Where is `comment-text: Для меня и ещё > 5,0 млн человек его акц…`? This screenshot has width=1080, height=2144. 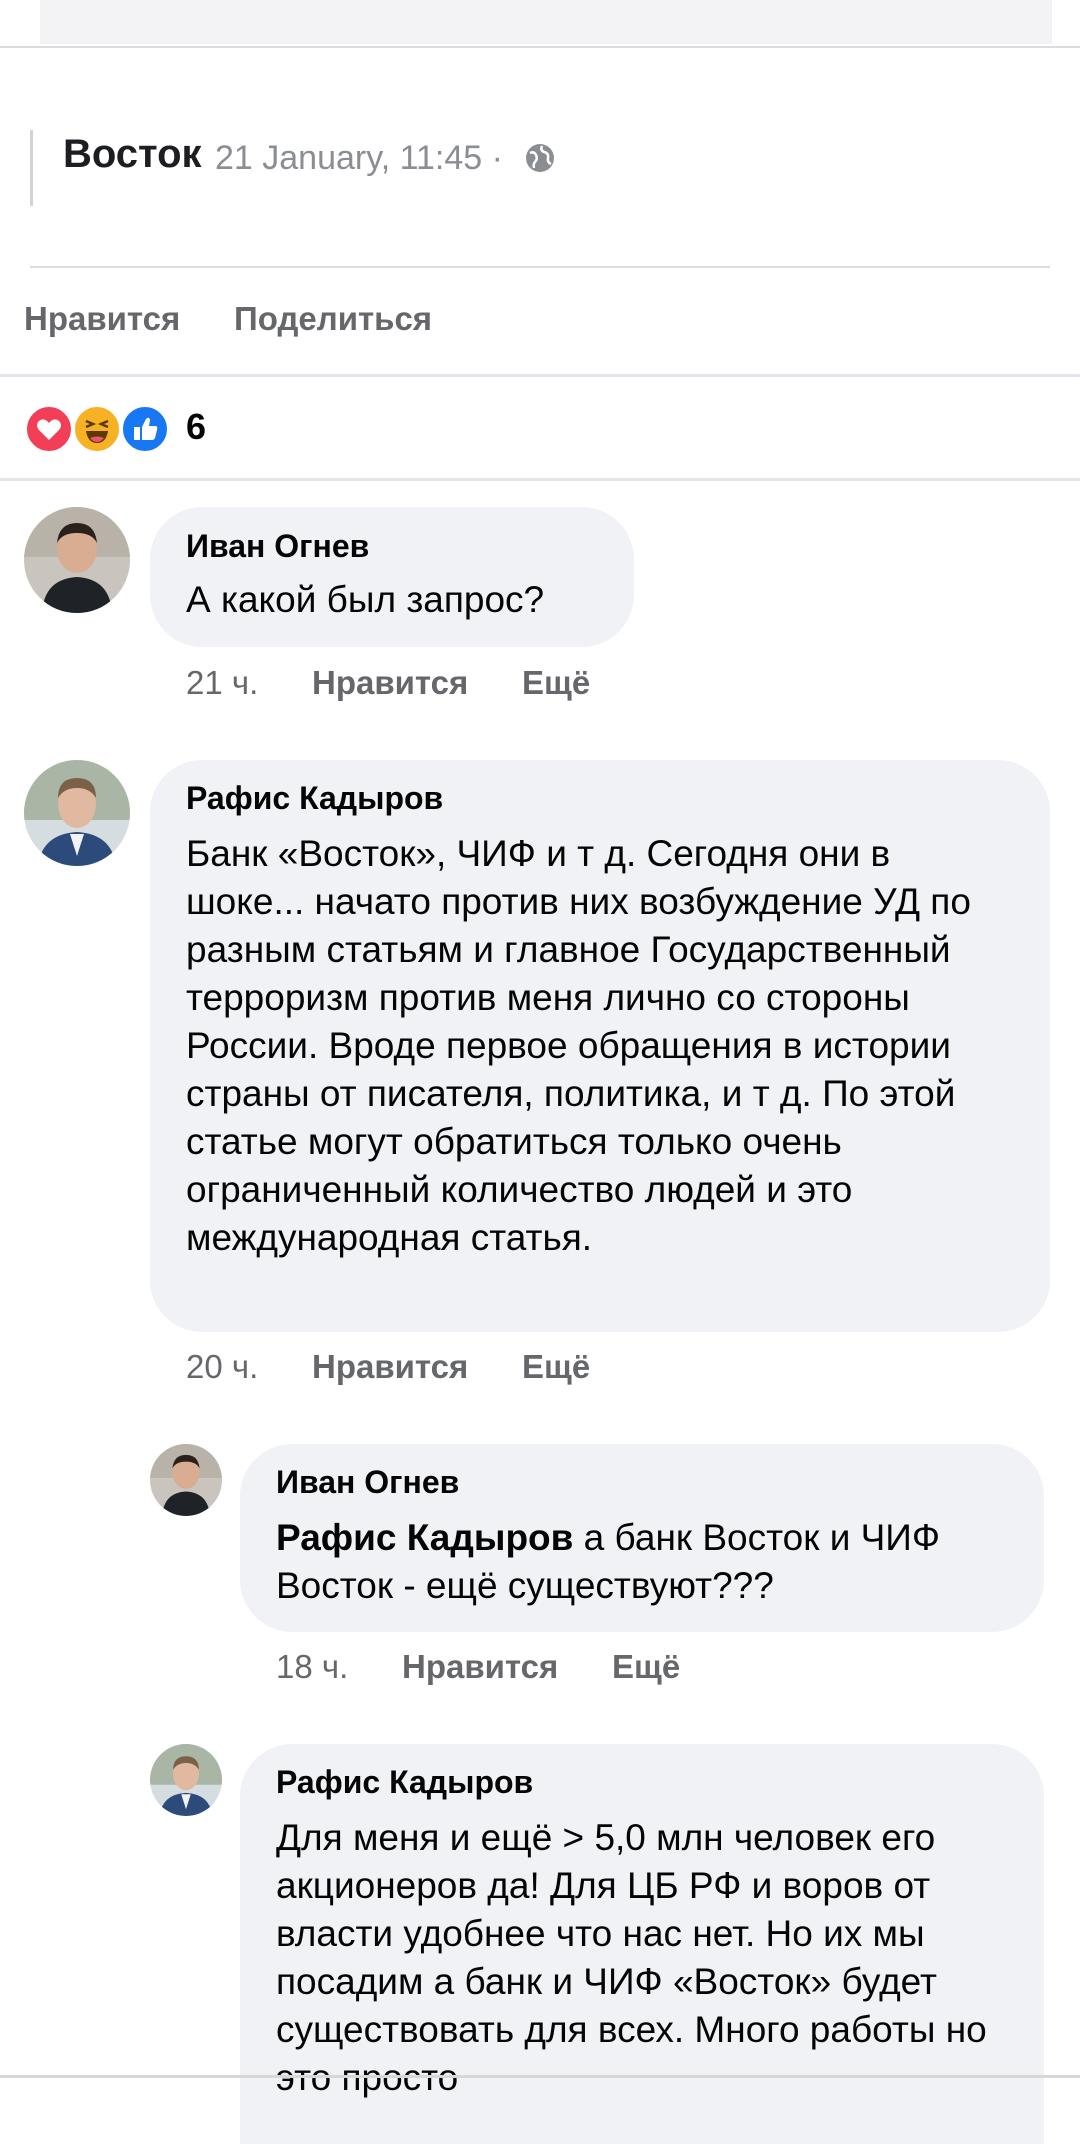 comment-text: Для меня и ещё > 5,0 млн человек его акц… is located at coordinates (631, 1957).